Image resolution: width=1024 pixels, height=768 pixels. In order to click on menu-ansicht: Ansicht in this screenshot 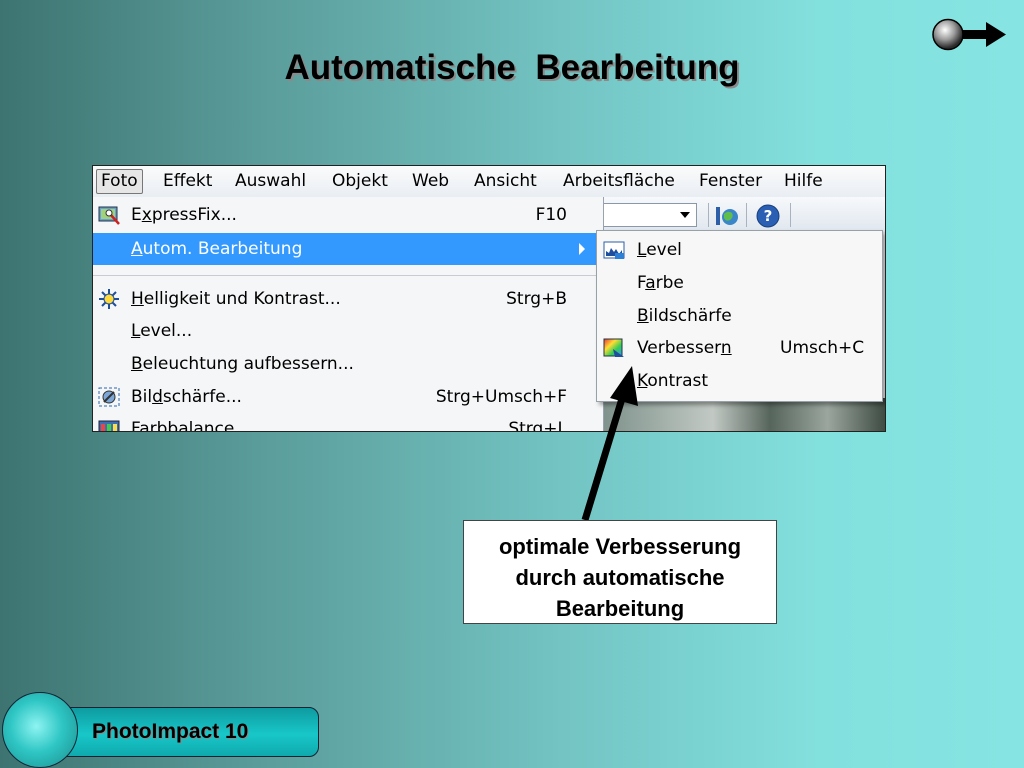, I will do `click(505, 181)`.